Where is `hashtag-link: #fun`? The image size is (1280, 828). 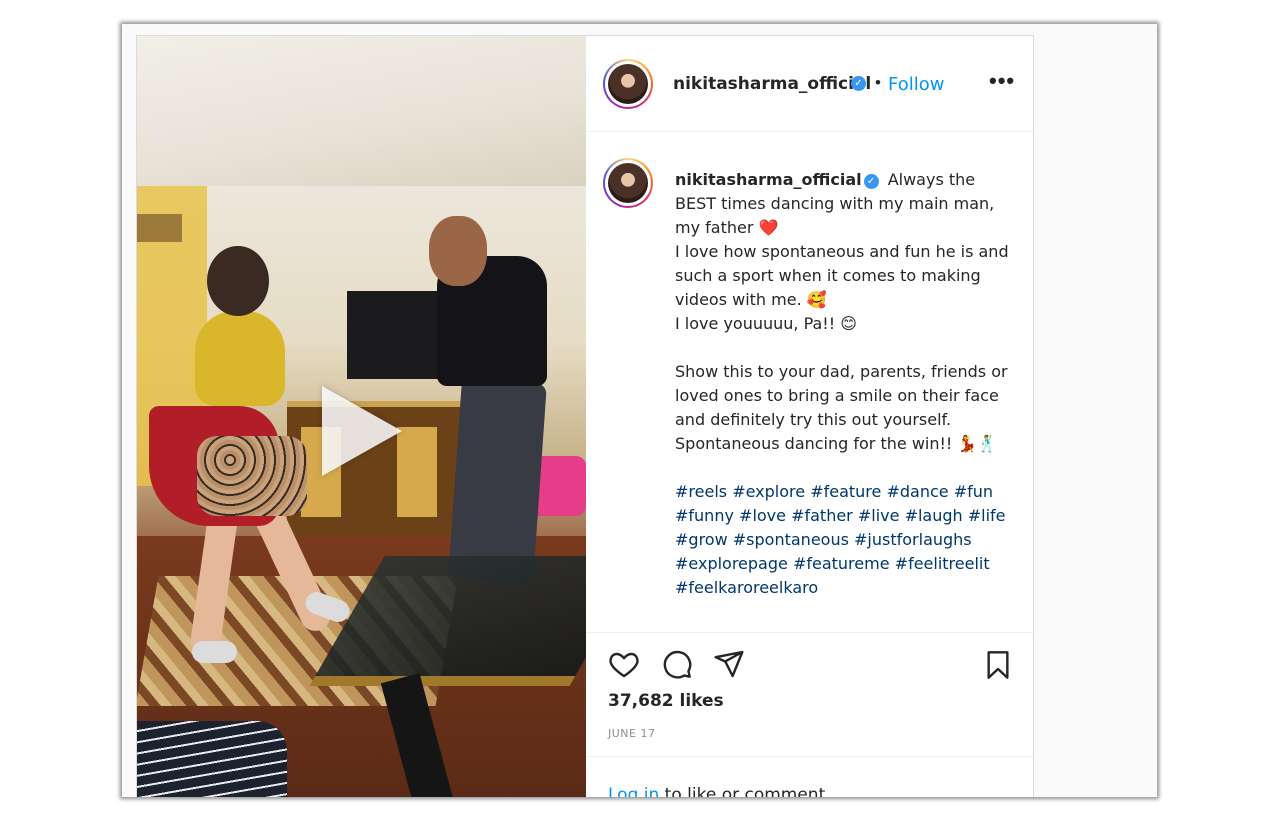 hashtag-link: #fun is located at coordinates (973, 491).